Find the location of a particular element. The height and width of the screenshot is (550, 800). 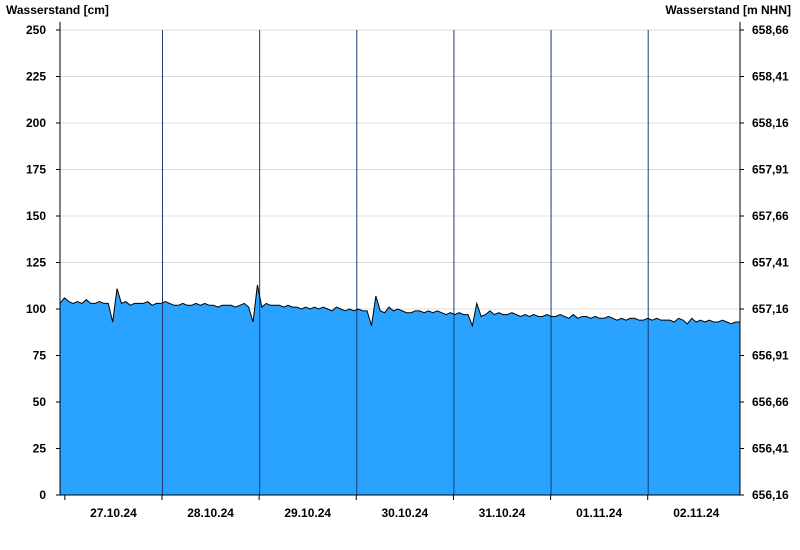

right-tick-label: 656,41 is located at coordinates (770, 449).